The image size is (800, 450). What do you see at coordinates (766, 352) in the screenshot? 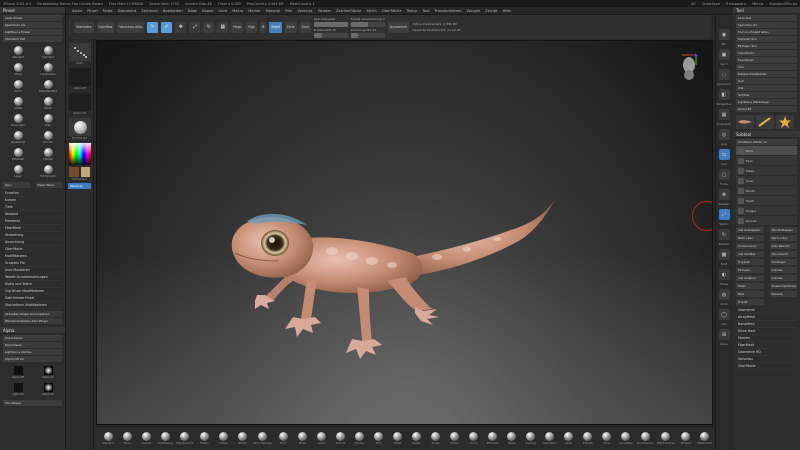
I see `tool-menu-geometrie-hd: Geometrie HD` at bounding box center [766, 352].